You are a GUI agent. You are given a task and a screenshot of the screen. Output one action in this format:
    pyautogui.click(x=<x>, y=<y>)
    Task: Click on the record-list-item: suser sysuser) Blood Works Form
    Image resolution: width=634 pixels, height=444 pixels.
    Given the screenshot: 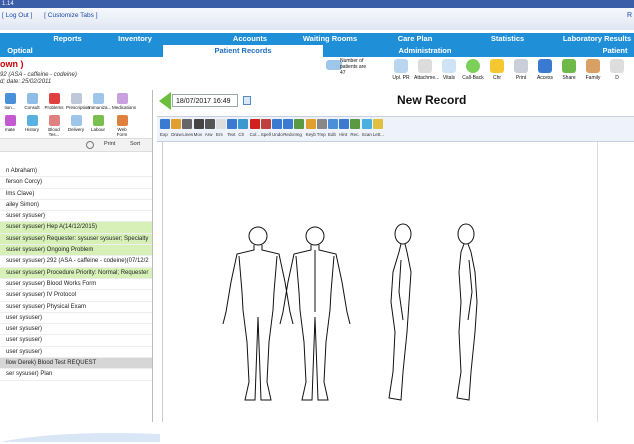 What is the action you would take?
    pyautogui.click(x=76, y=285)
    